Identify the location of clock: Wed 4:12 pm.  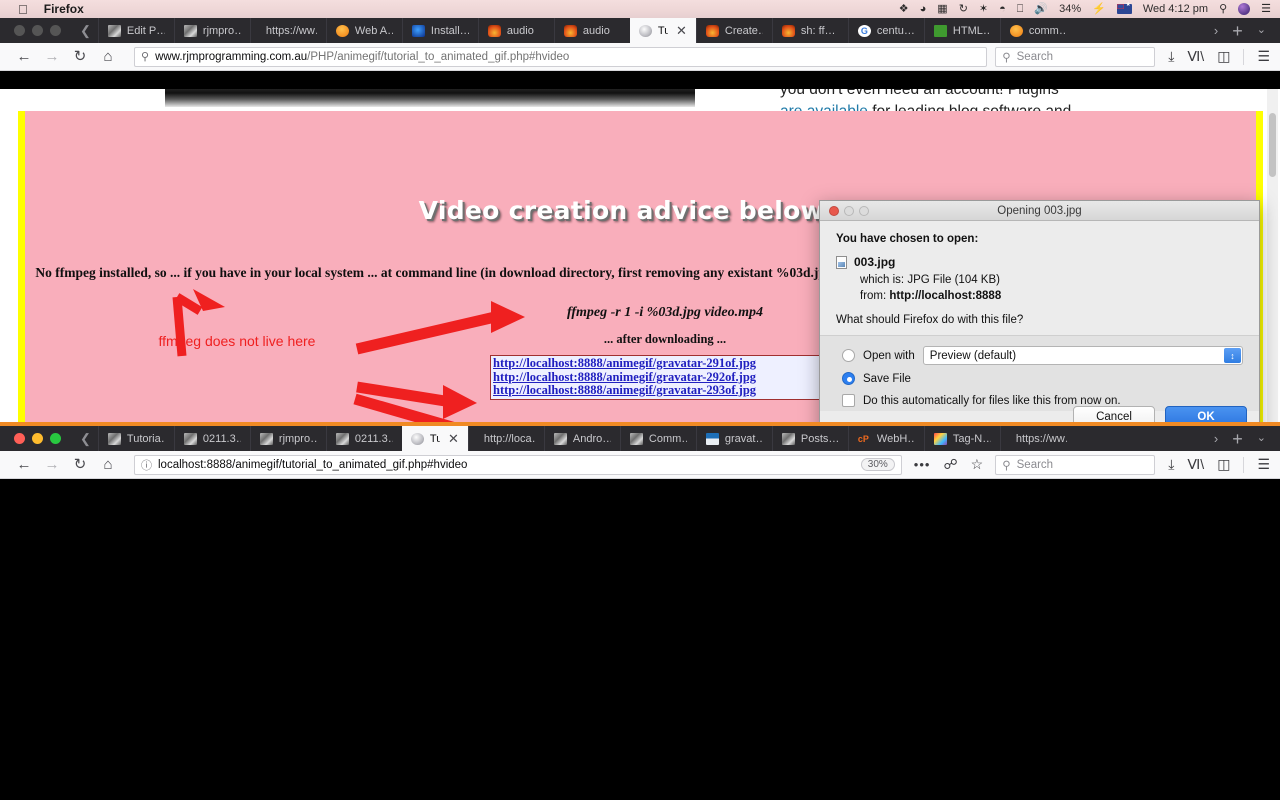
(1175, 9).